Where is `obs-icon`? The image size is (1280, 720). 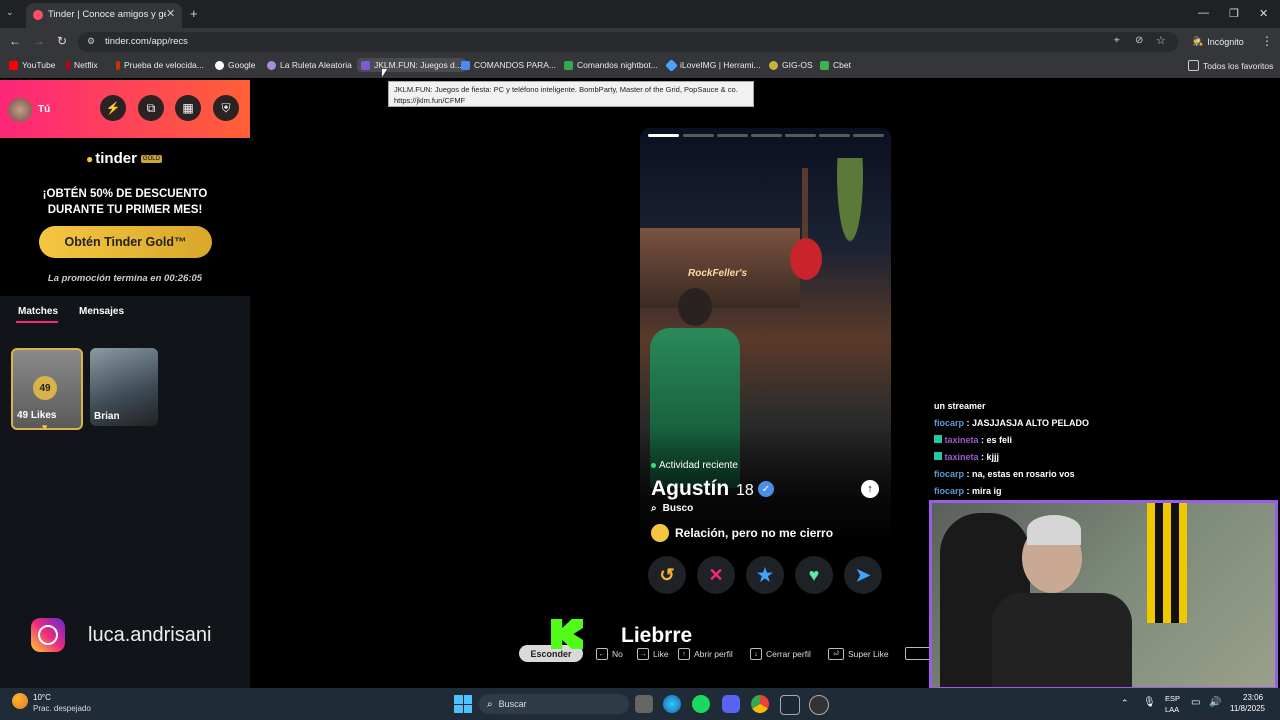
obs-icon is located at coordinates (819, 705).